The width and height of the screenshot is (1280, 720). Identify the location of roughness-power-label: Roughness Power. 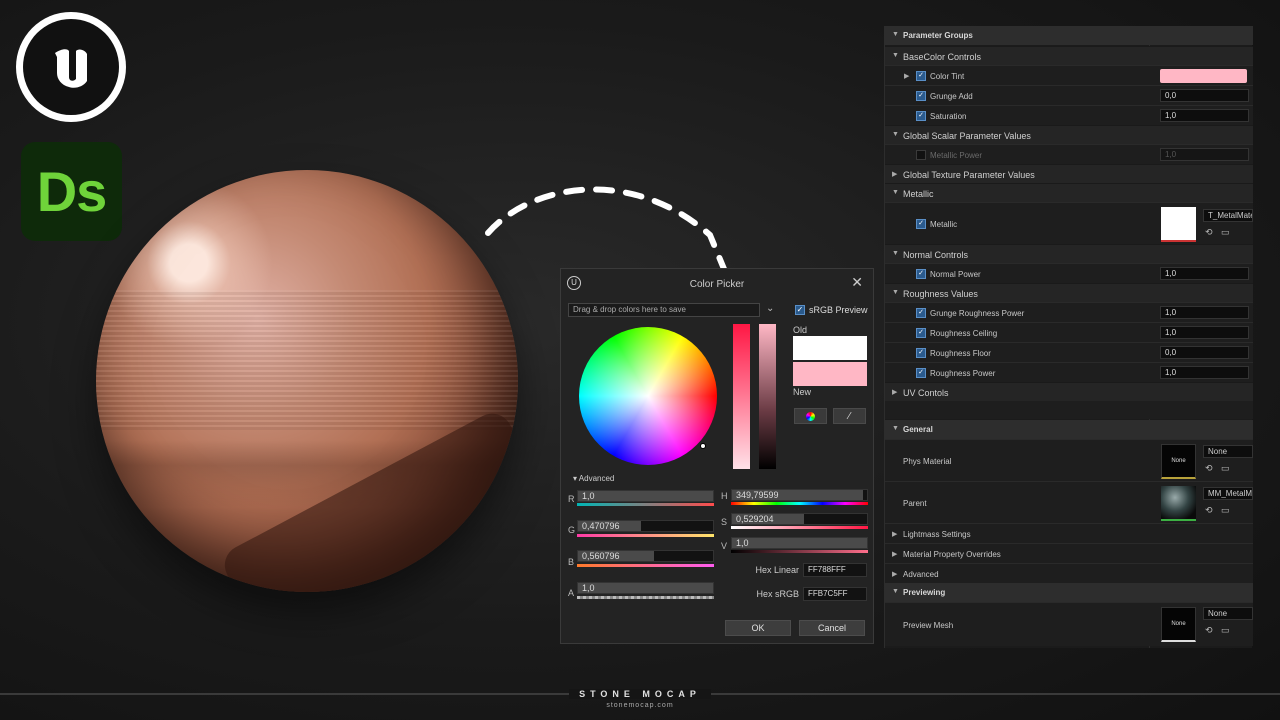
(963, 373).